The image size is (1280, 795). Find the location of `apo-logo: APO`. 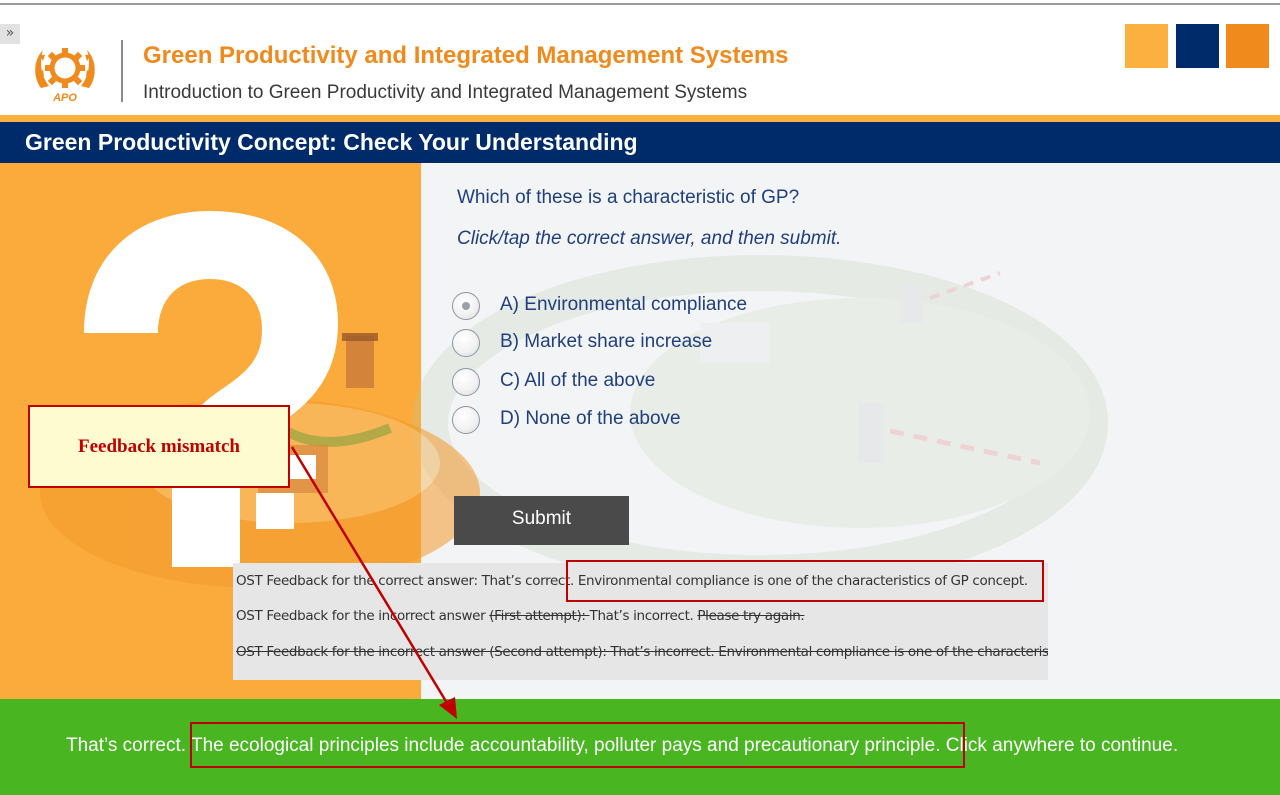

apo-logo: APO is located at coordinates (65, 76).